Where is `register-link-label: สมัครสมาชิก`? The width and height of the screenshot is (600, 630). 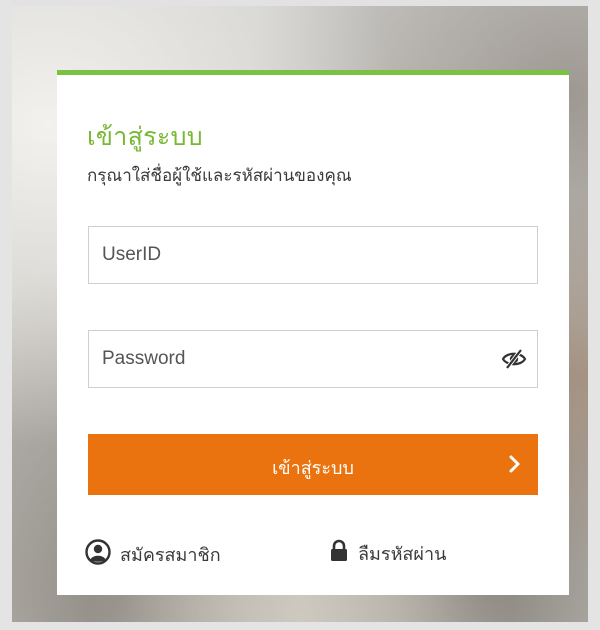
register-link-label: สมัครสมาชิก is located at coordinates (170, 555).